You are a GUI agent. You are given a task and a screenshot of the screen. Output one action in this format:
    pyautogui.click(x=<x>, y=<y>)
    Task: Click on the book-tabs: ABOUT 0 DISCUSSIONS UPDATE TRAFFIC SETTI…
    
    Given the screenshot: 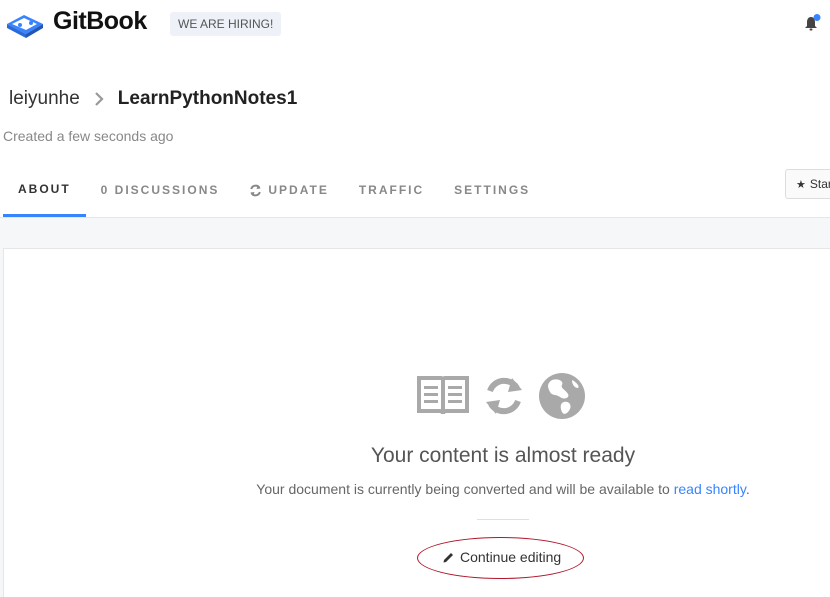 What is the action you would take?
    pyautogui.click(x=274, y=190)
    